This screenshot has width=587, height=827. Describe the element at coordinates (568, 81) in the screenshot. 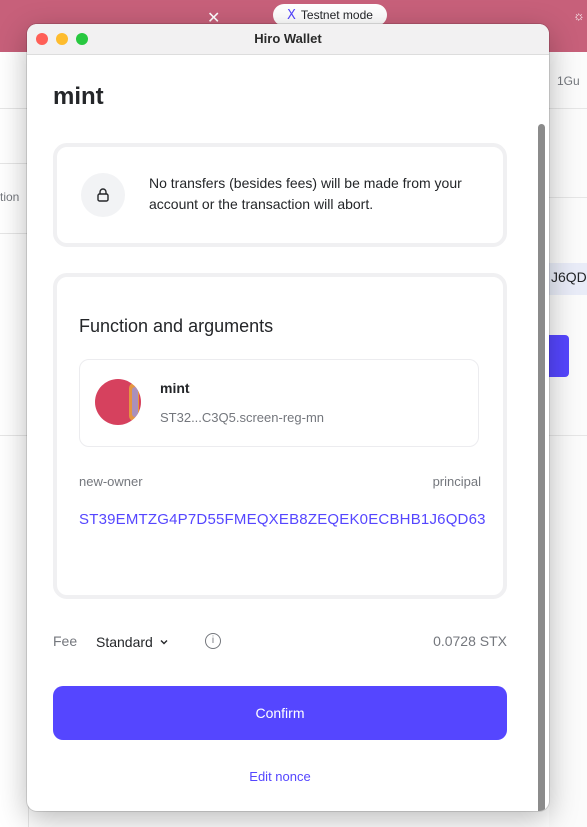

I see `background-right-text: 1Gu` at that location.